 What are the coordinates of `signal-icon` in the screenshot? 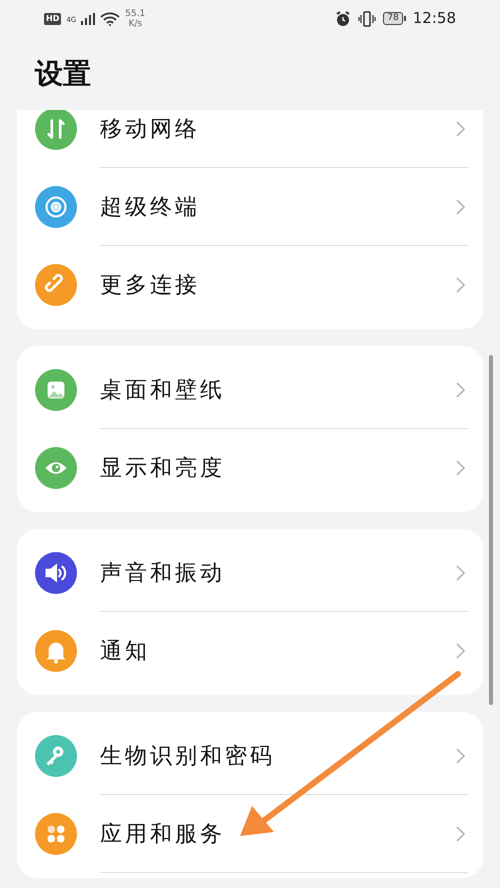 It's located at (88, 18).